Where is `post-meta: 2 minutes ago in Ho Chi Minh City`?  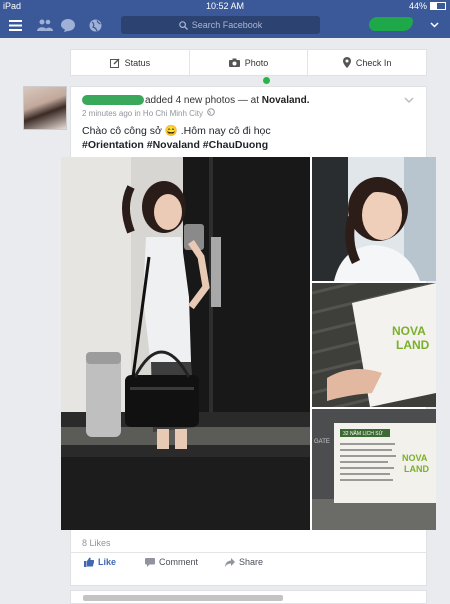 post-meta: 2 minutes ago in Ho Chi Minh City is located at coordinates (148, 113).